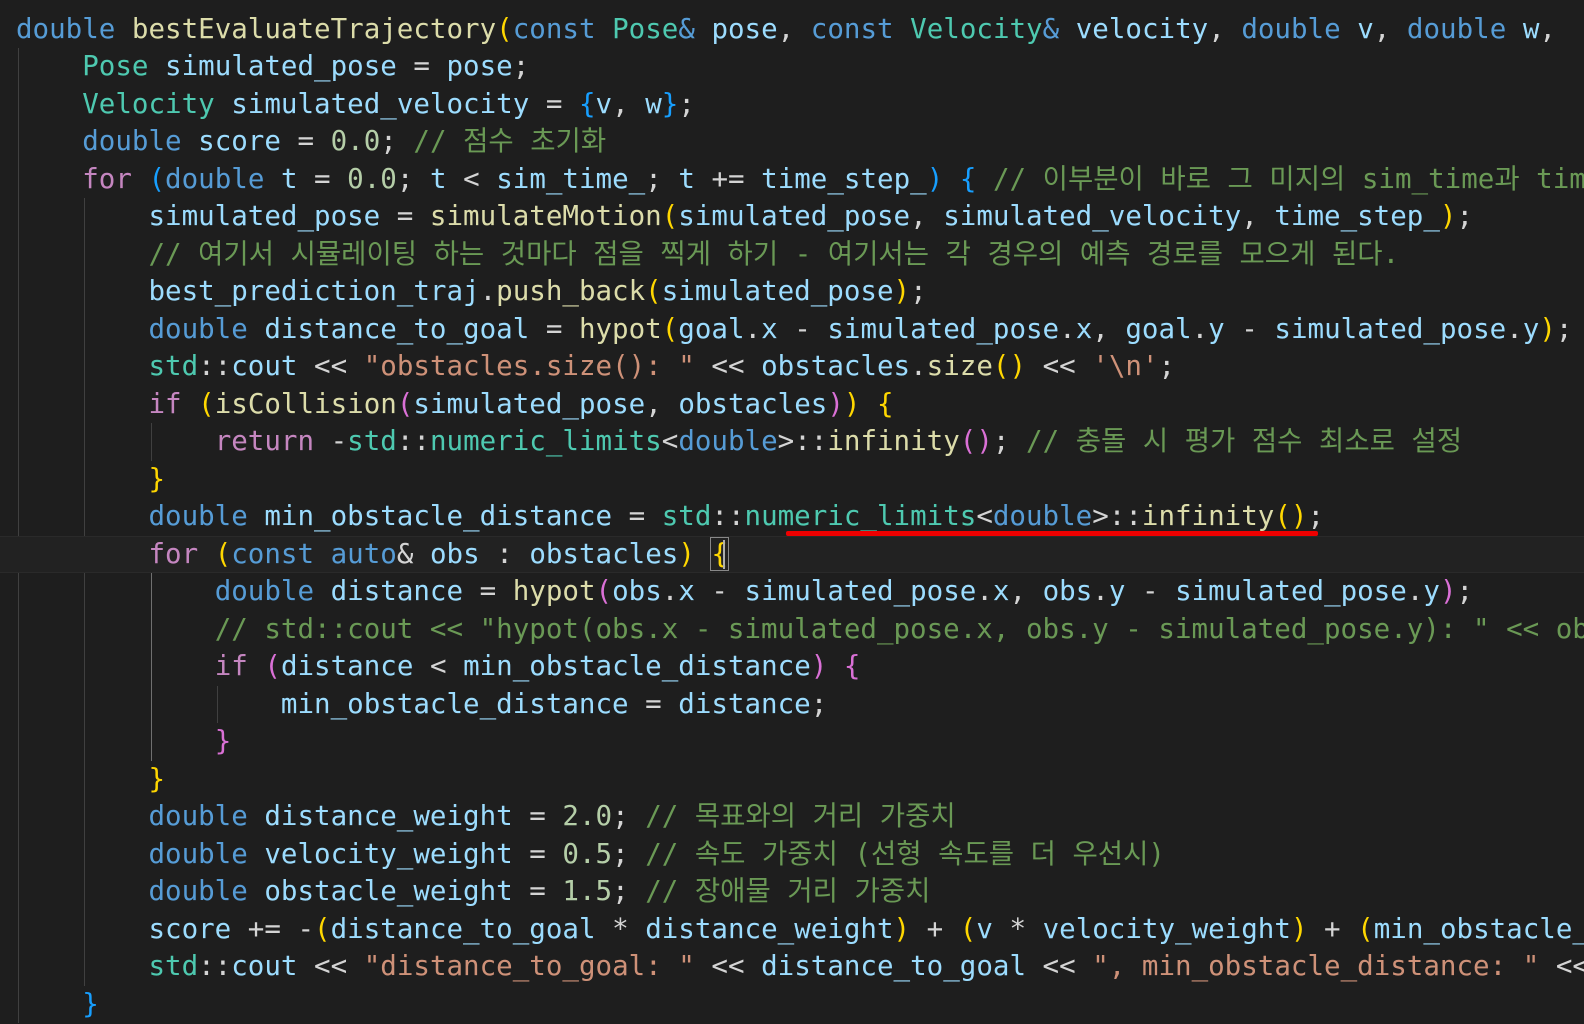 Image resolution: width=1584 pixels, height=1024 pixels. I want to click on code-token: velocity, so click(1142, 28).